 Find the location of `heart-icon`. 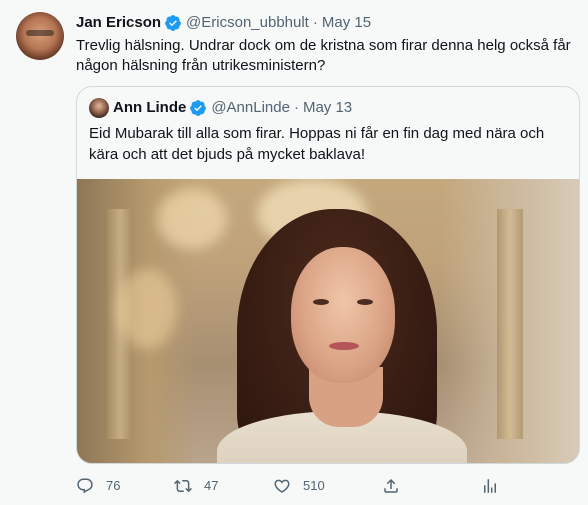

heart-icon is located at coordinates (282, 486).